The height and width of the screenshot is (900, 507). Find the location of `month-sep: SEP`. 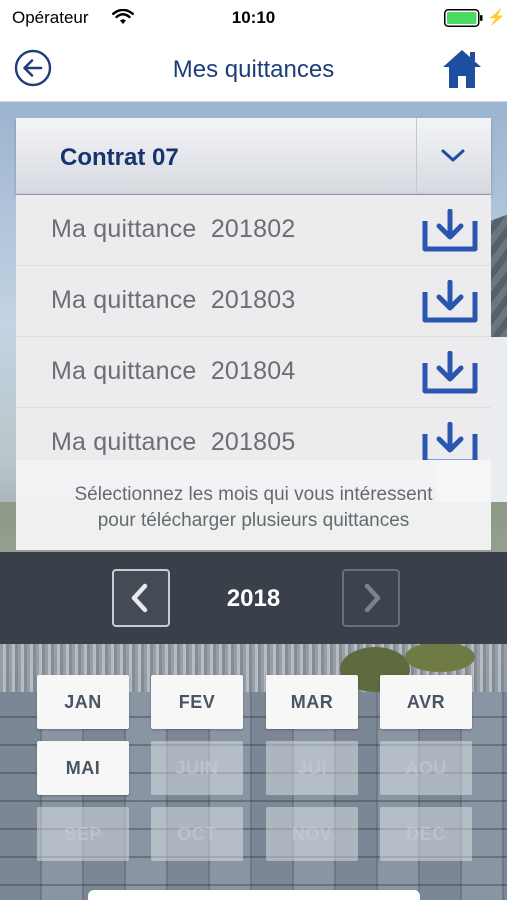

month-sep: SEP is located at coordinates (83, 834).